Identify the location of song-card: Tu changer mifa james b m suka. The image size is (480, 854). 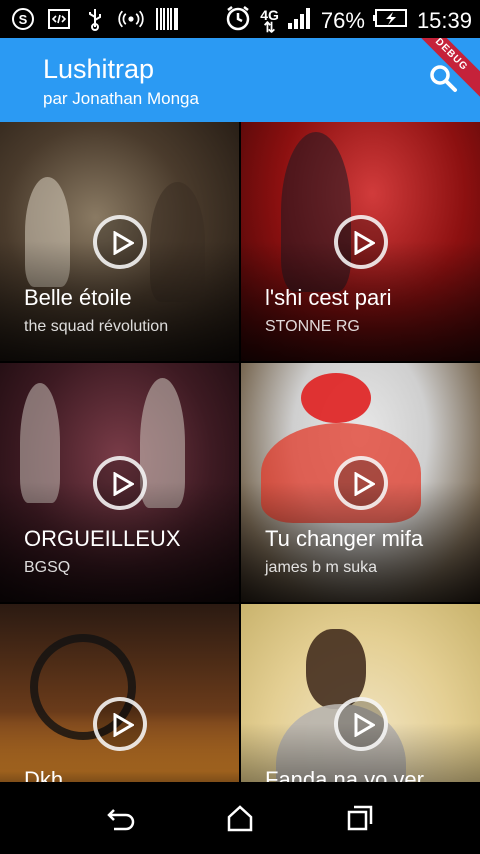
(360, 482).